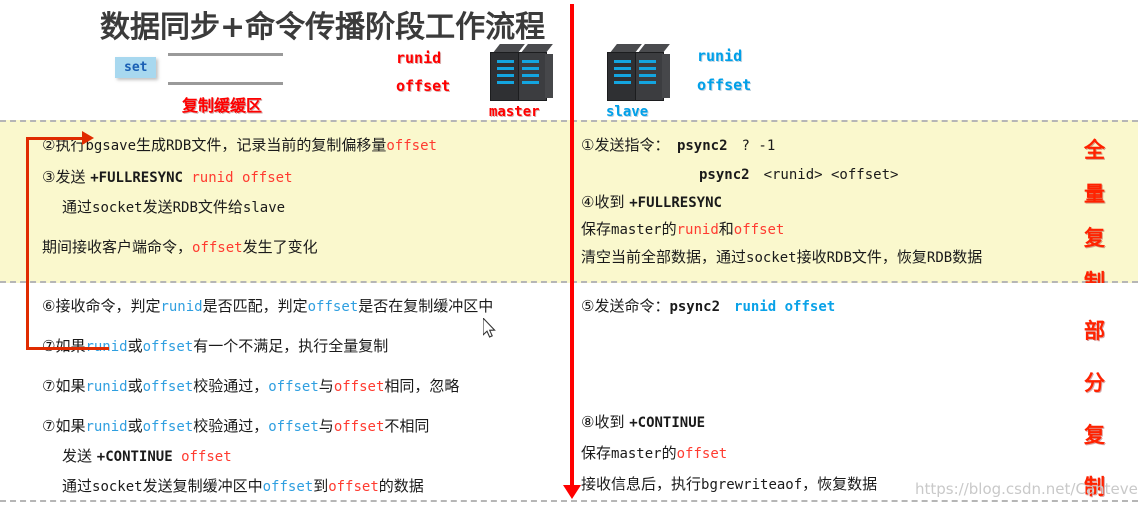 The height and width of the screenshot is (507, 1138). I want to click on text-segment: 或, so click(135, 386).